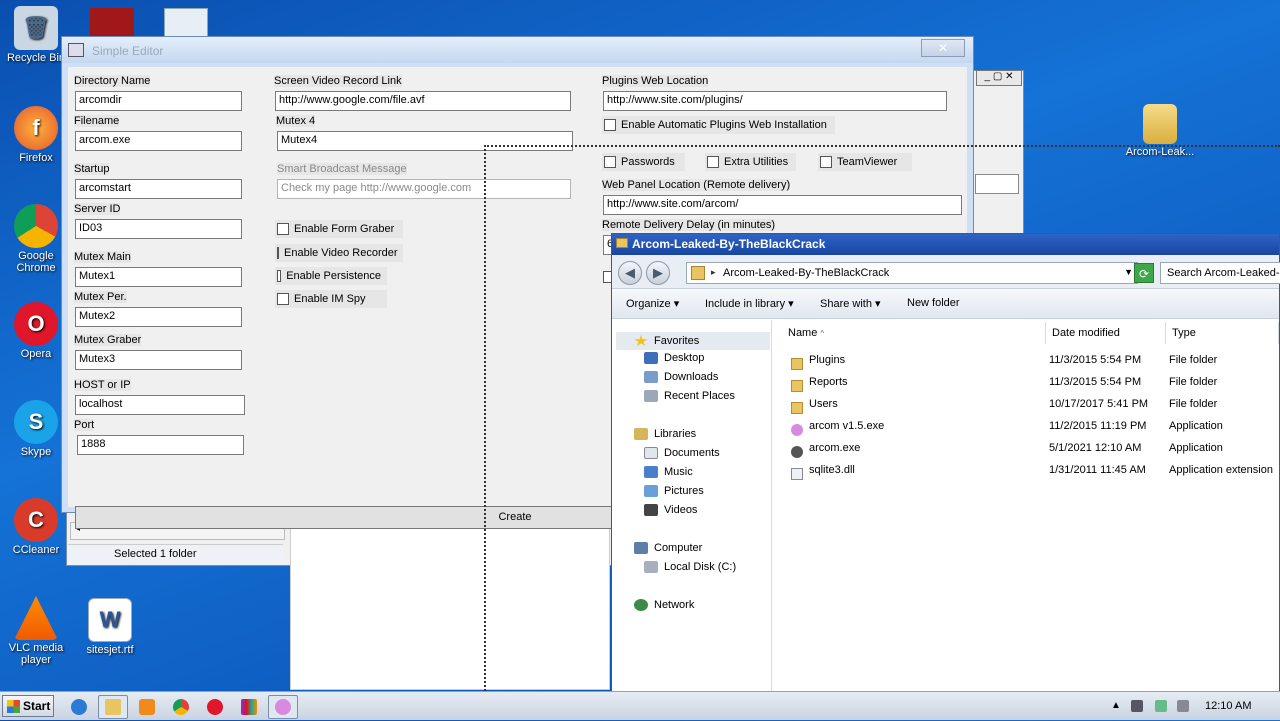  What do you see at coordinates (92, 169) in the screenshot?
I see `startup-label: Startup` at bounding box center [92, 169].